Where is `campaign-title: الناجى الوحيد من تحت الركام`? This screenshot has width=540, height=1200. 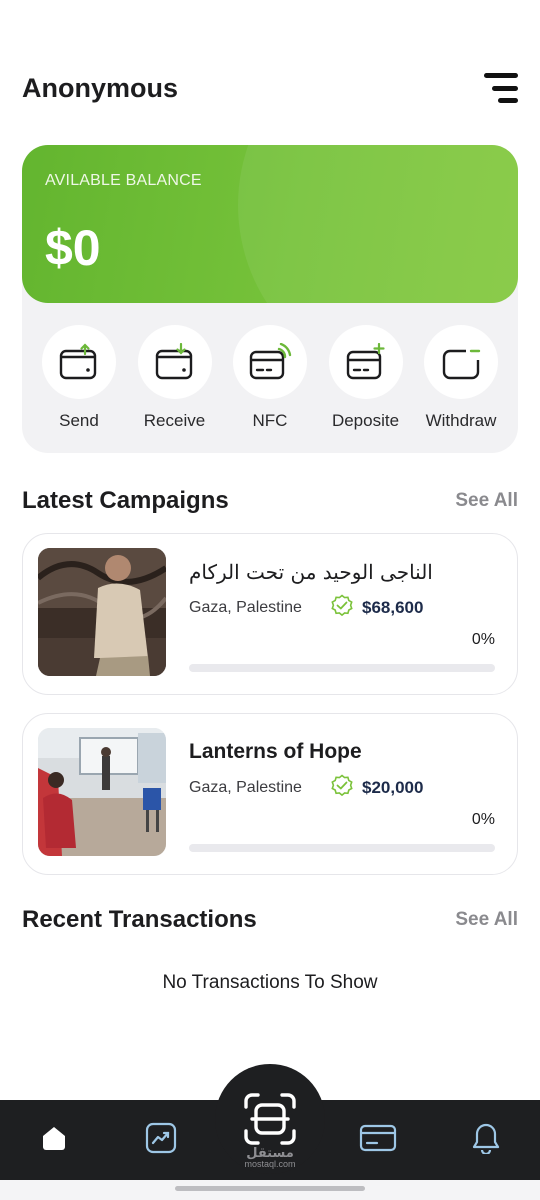 campaign-title: الناجى الوحيد من تحت الركام is located at coordinates (311, 572).